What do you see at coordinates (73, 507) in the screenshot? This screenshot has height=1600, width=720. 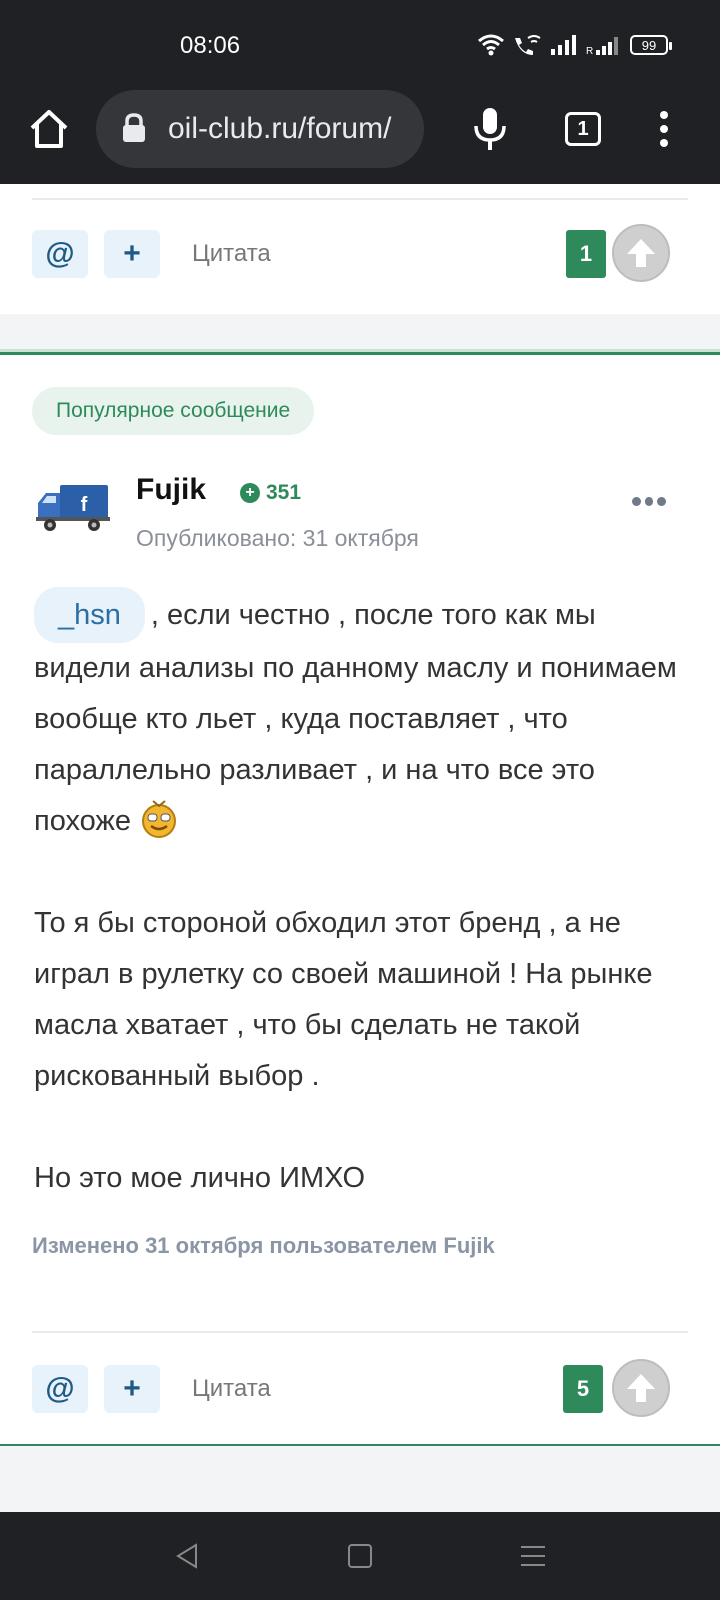 I see `avatar: f` at bounding box center [73, 507].